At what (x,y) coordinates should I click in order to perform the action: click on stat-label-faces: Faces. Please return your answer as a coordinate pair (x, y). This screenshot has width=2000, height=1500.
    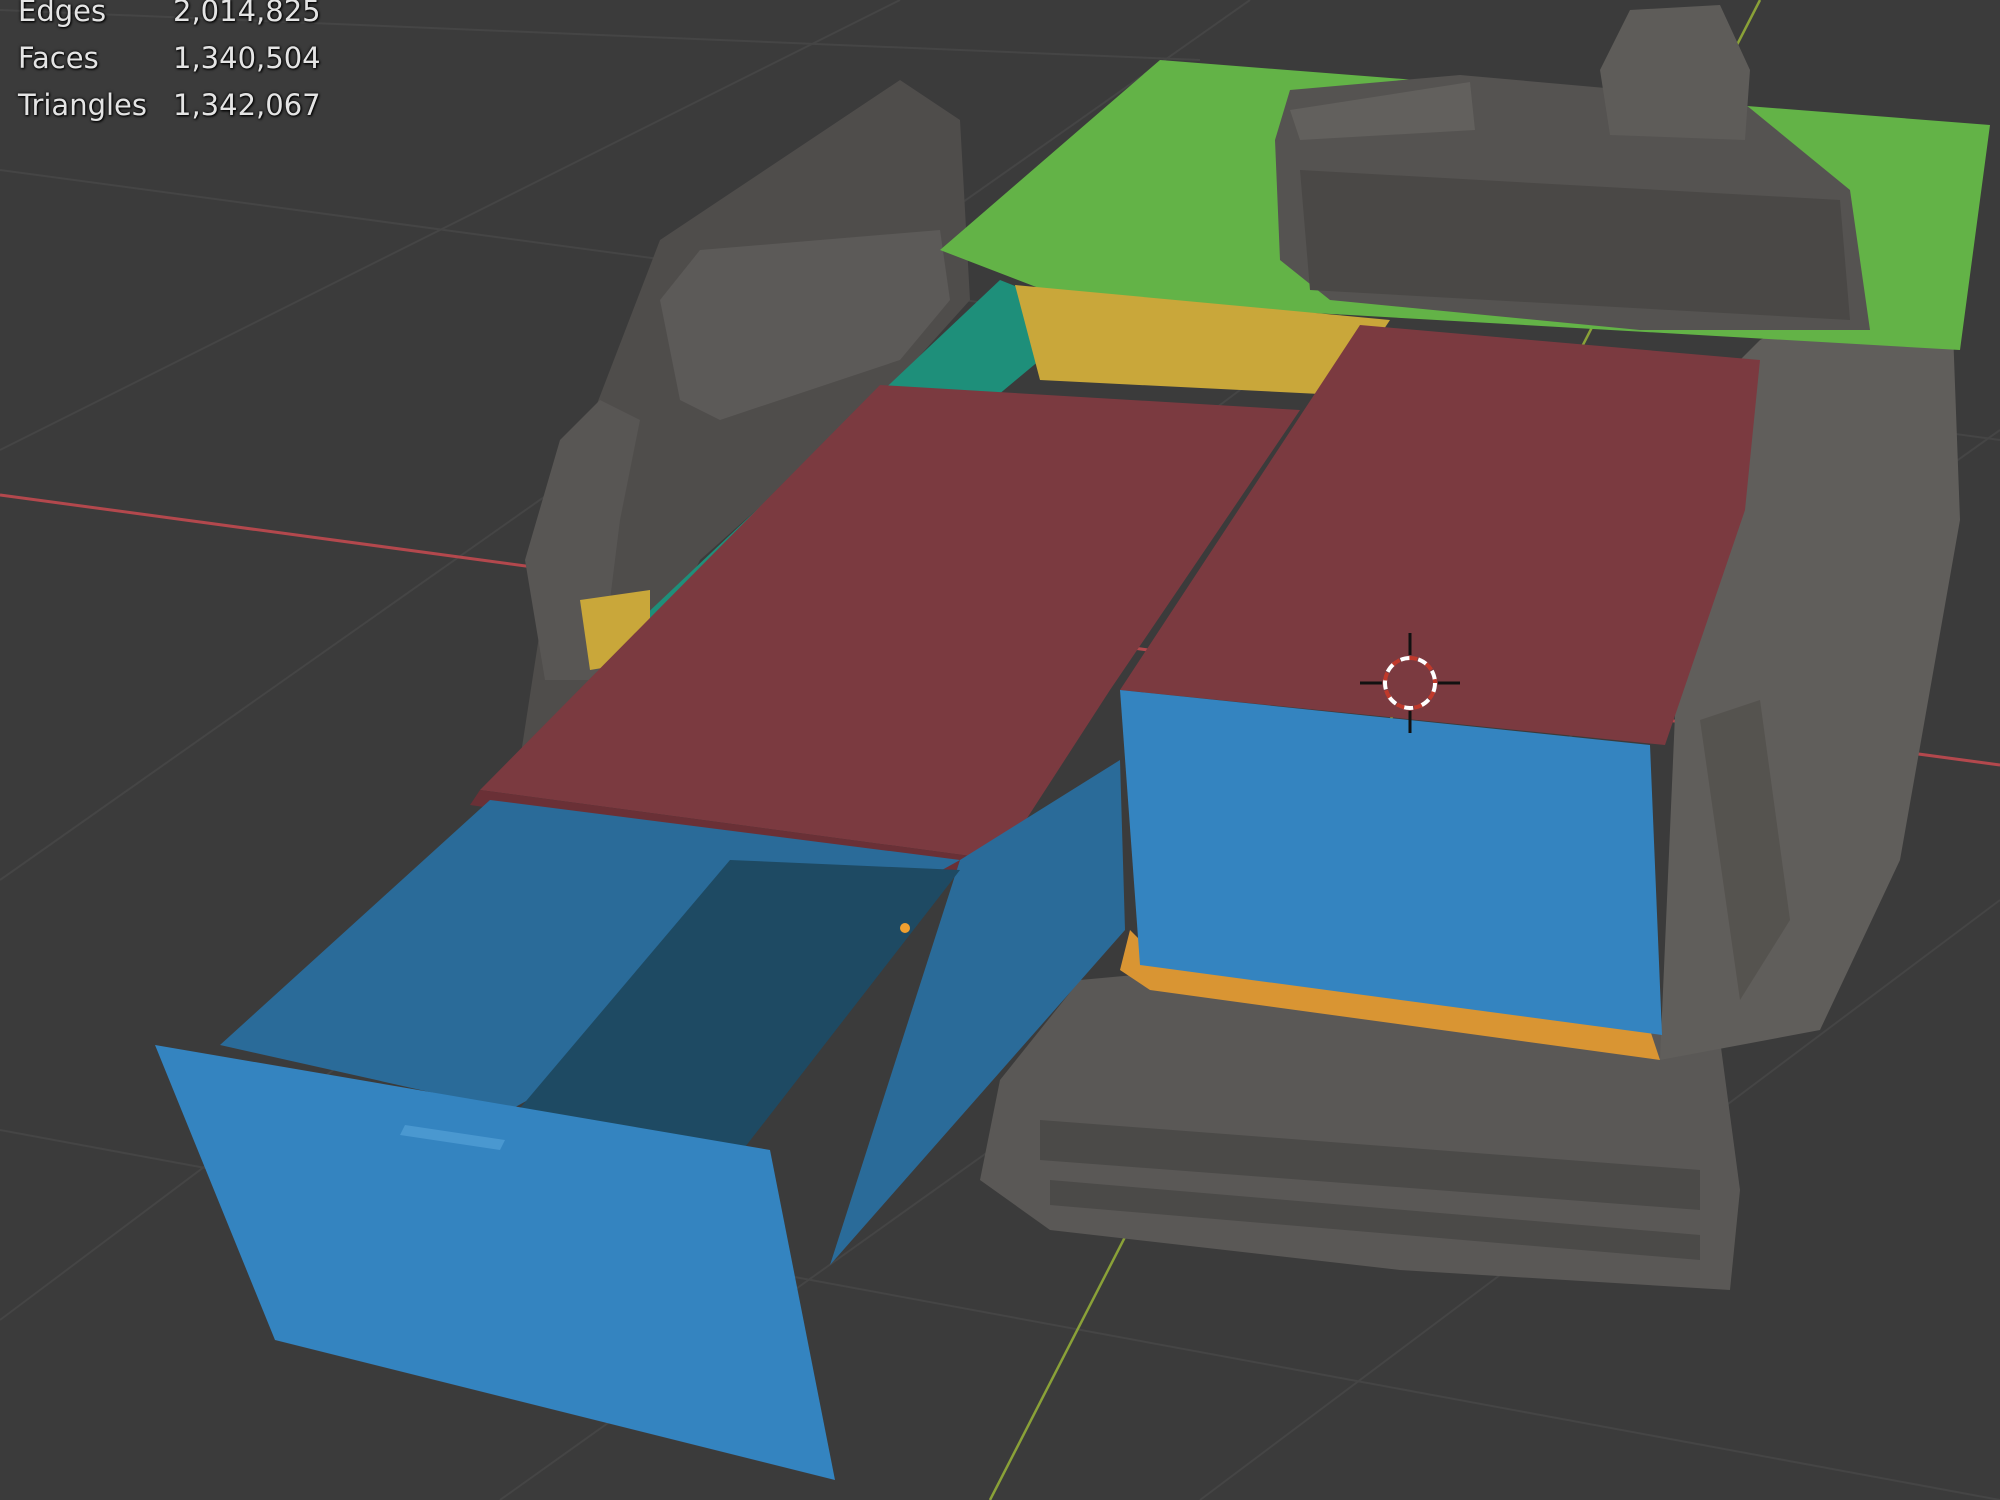
    Looking at the image, I should click on (58, 58).